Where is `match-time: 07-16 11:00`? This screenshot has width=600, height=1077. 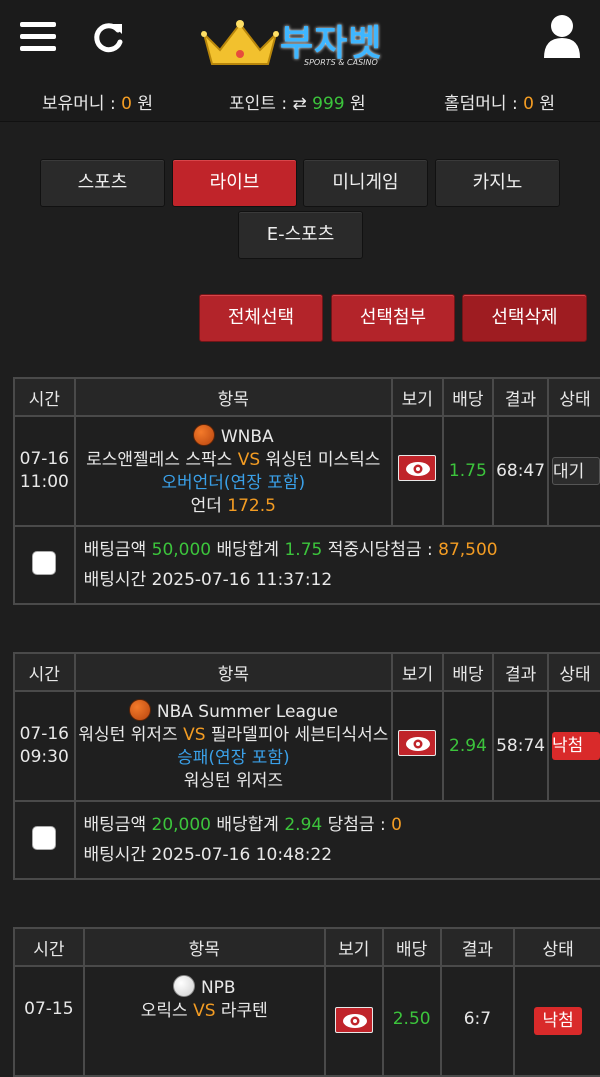
match-time: 07-16 11:00 is located at coordinates (44, 471).